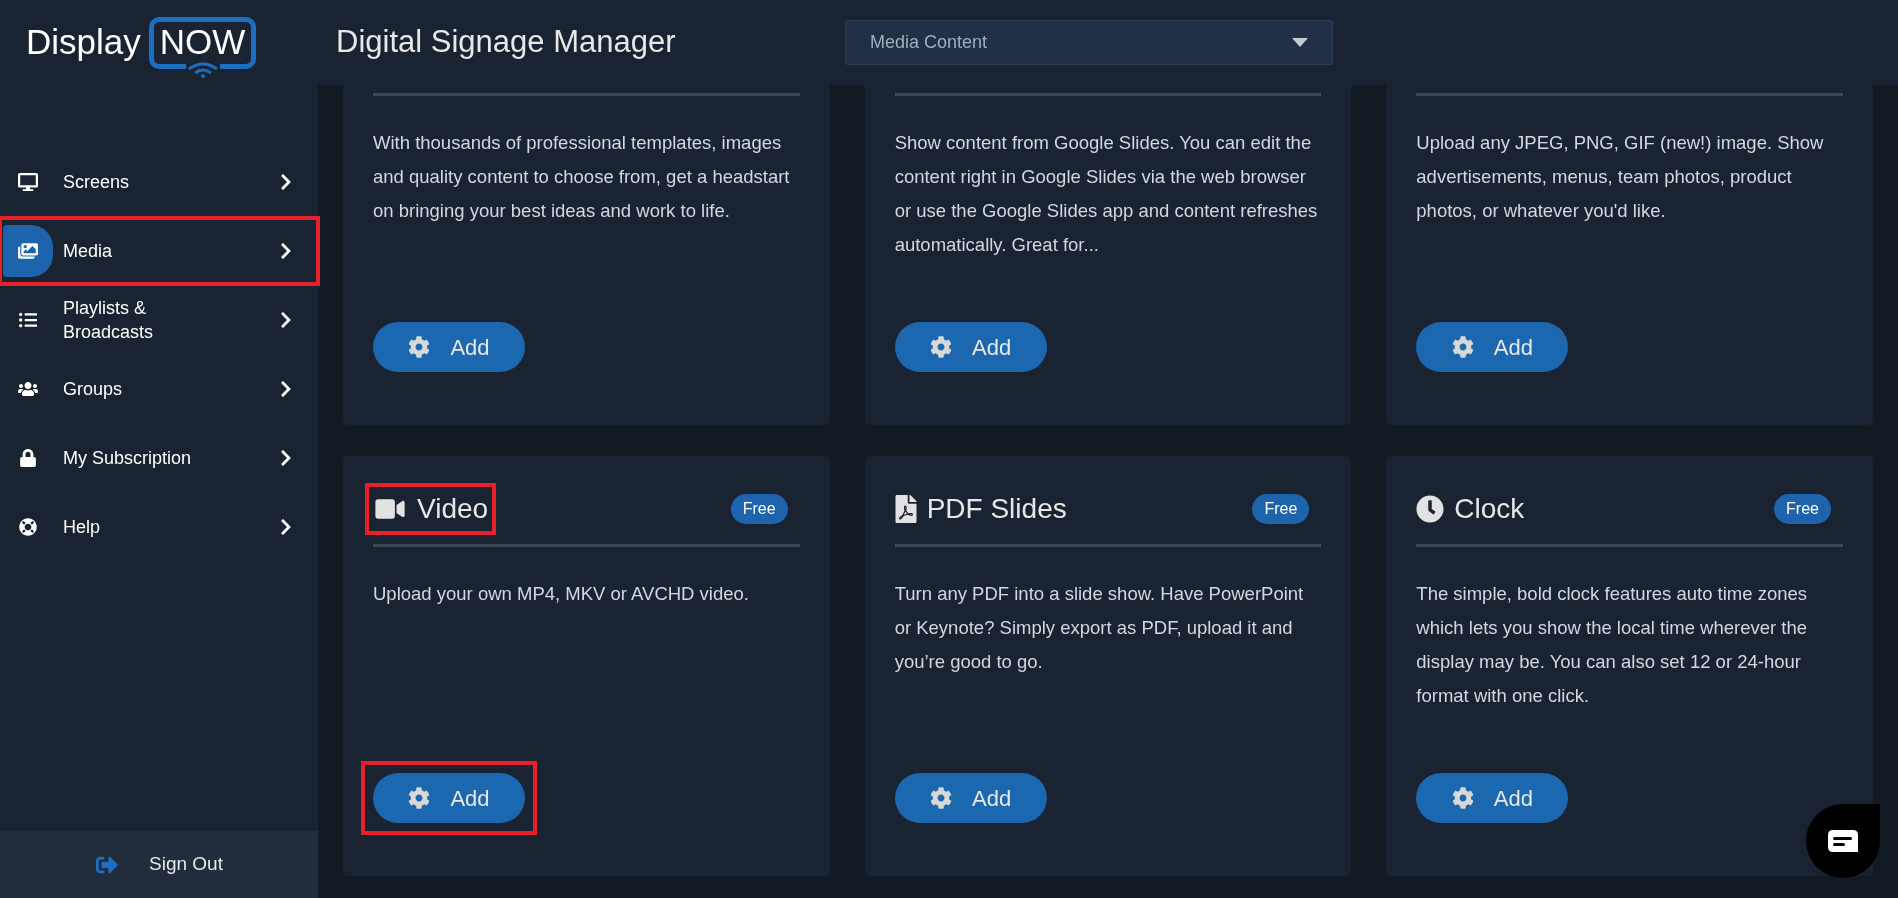 The height and width of the screenshot is (898, 1898). Describe the element at coordinates (159, 251) in the screenshot. I see `sidebar-item: Media` at that location.